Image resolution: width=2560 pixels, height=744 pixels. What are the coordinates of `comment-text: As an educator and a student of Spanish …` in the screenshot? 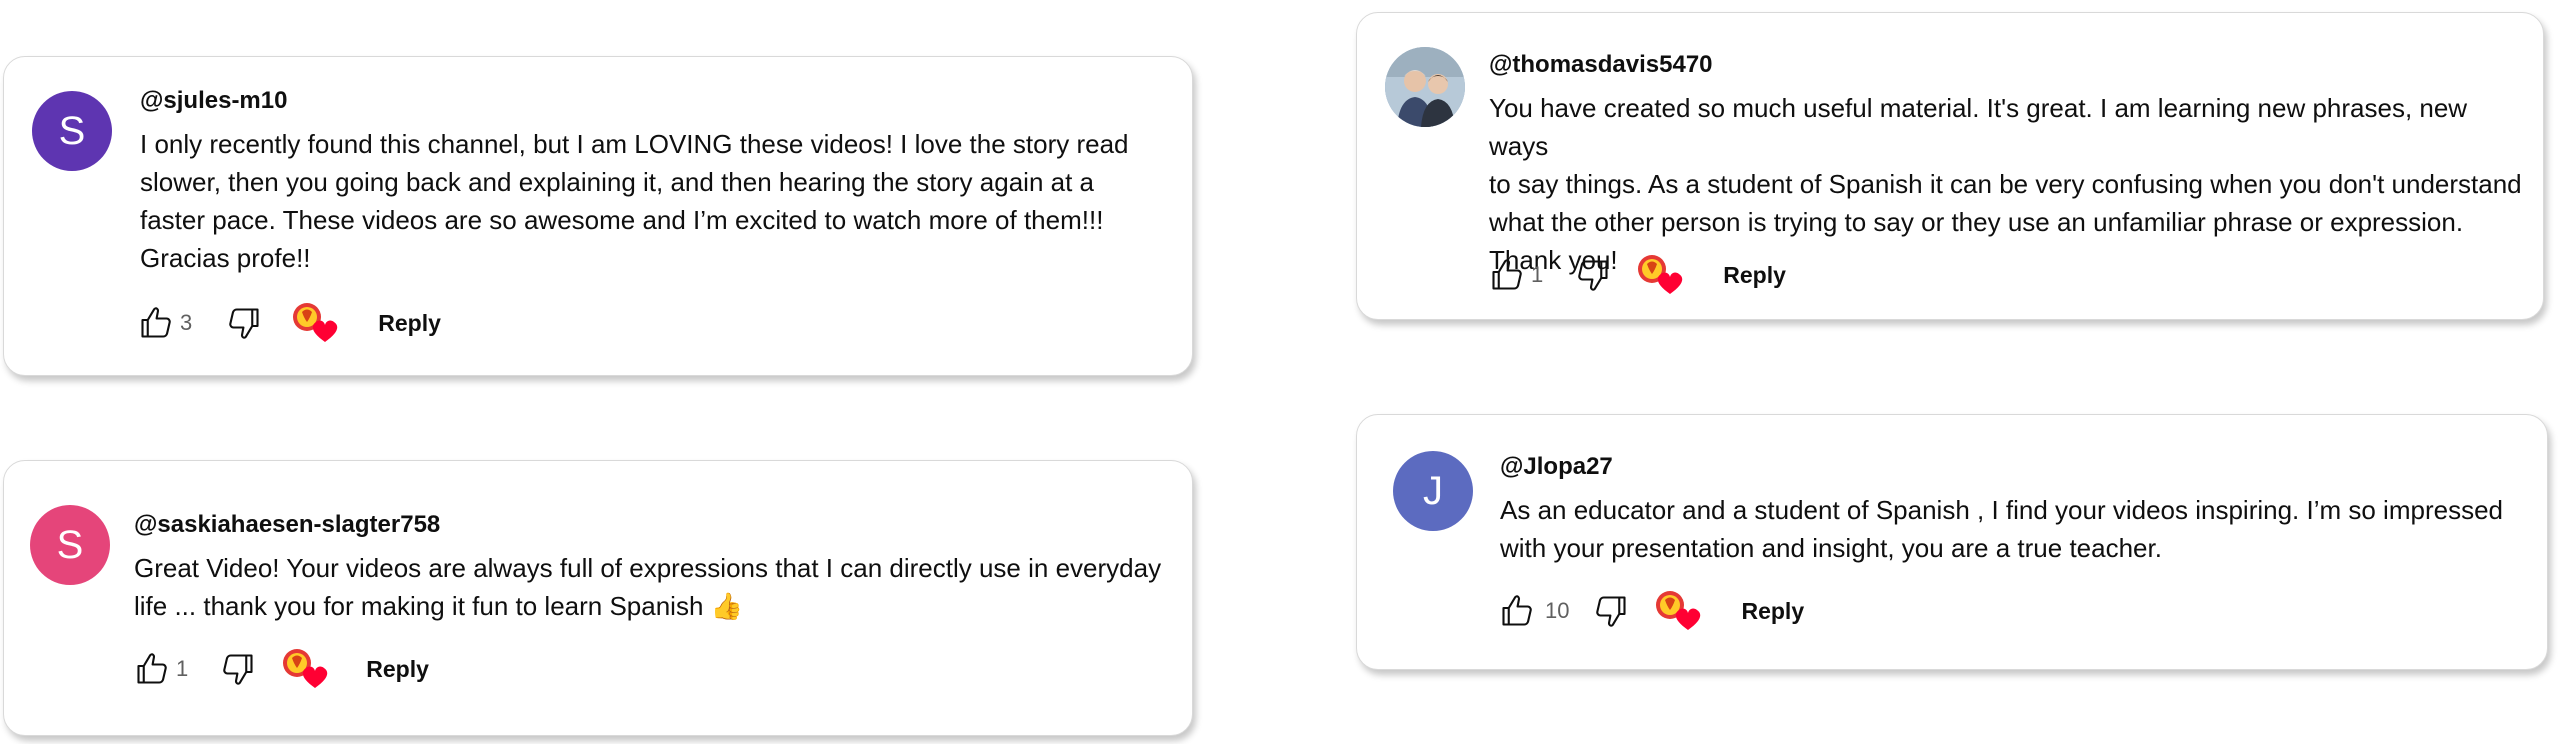 It's located at (2020, 529).